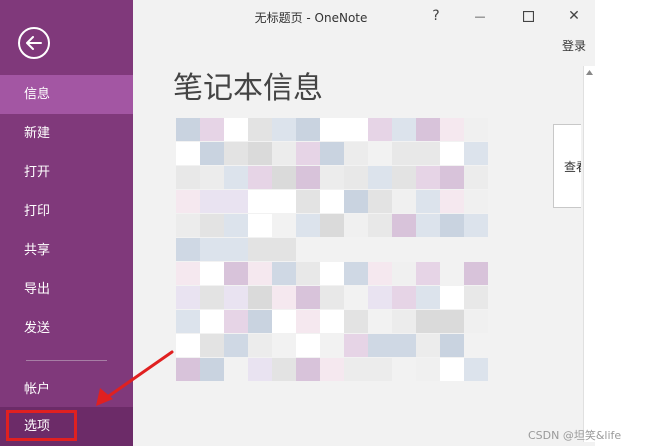 The width and height of the screenshot is (647, 446). Describe the element at coordinates (66, 389) in the screenshot. I see `sidebar-item-account: 帐户` at that location.